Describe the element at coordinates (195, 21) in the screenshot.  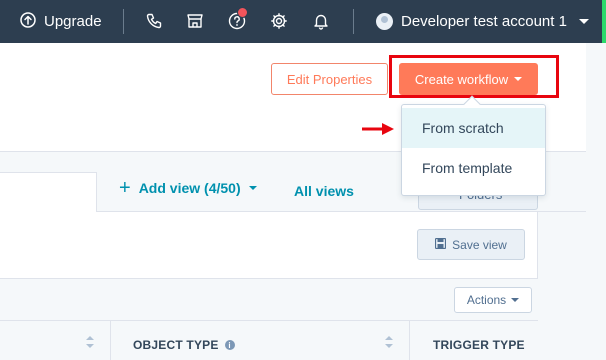
I see `marketplace-icon` at that location.